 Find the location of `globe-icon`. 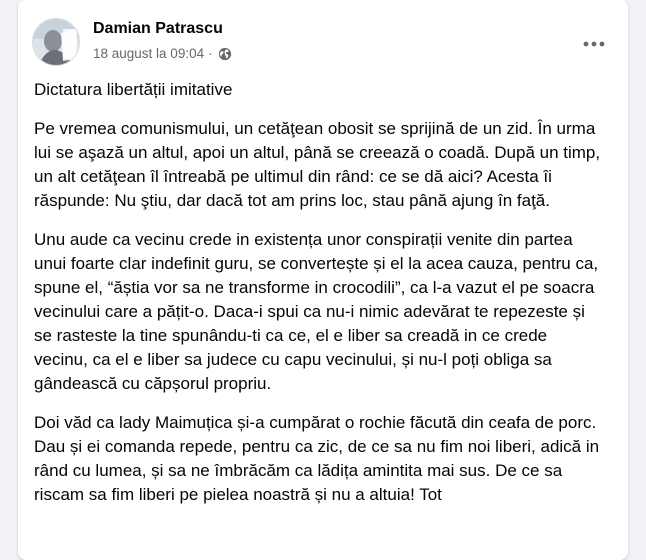

globe-icon is located at coordinates (225, 54).